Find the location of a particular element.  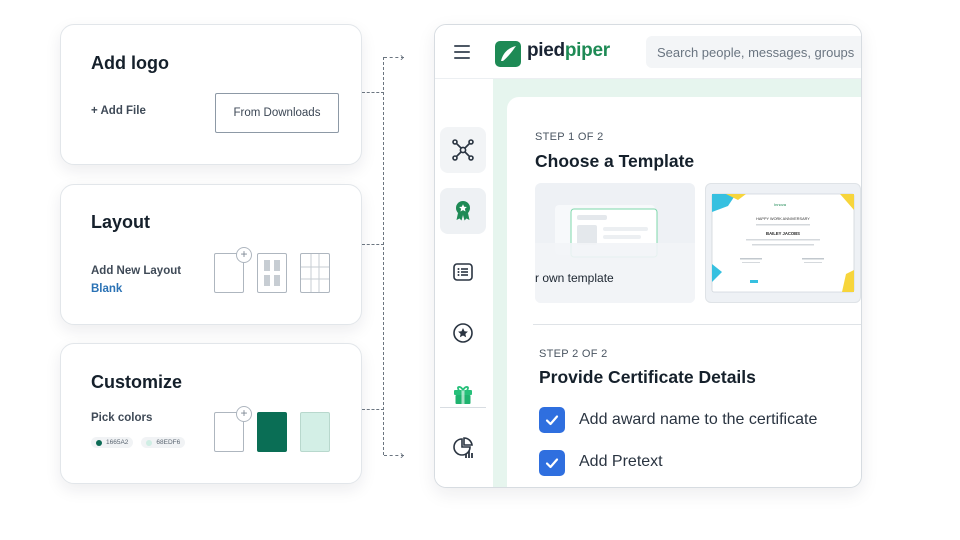

top-bar: piedpiper is located at coordinates (648, 52).